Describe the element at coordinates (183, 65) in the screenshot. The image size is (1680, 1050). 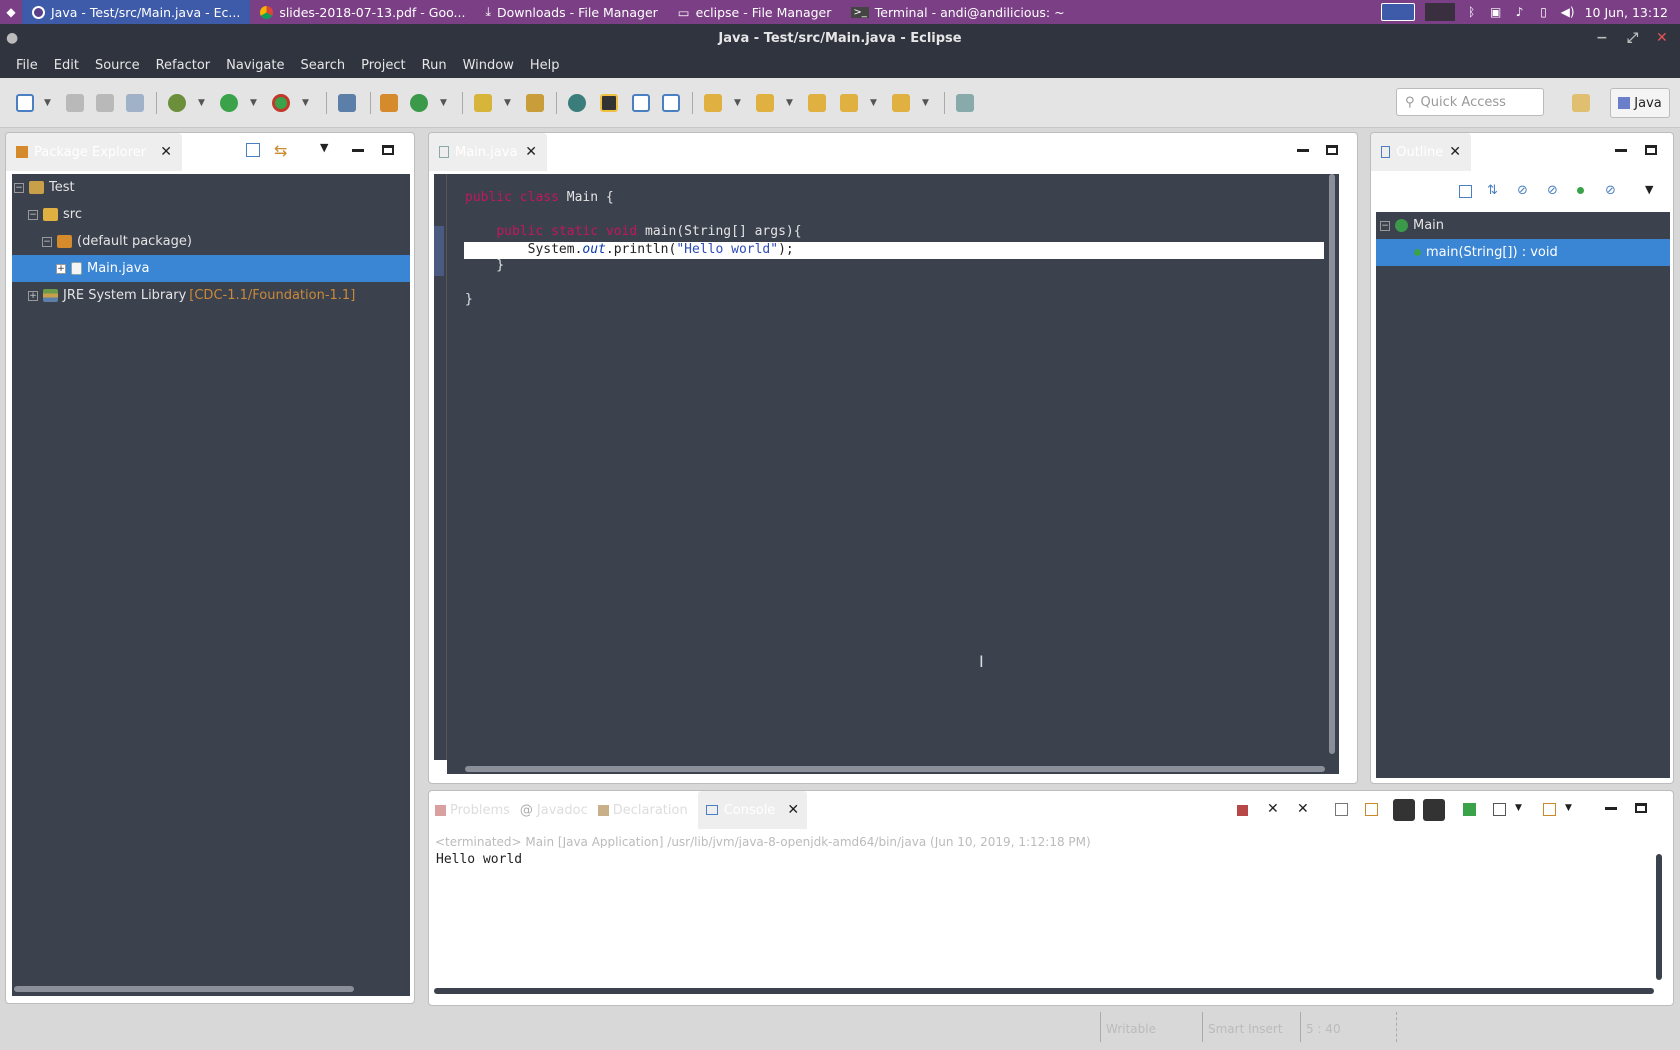
I see `menu-refactor: Refactor` at that location.